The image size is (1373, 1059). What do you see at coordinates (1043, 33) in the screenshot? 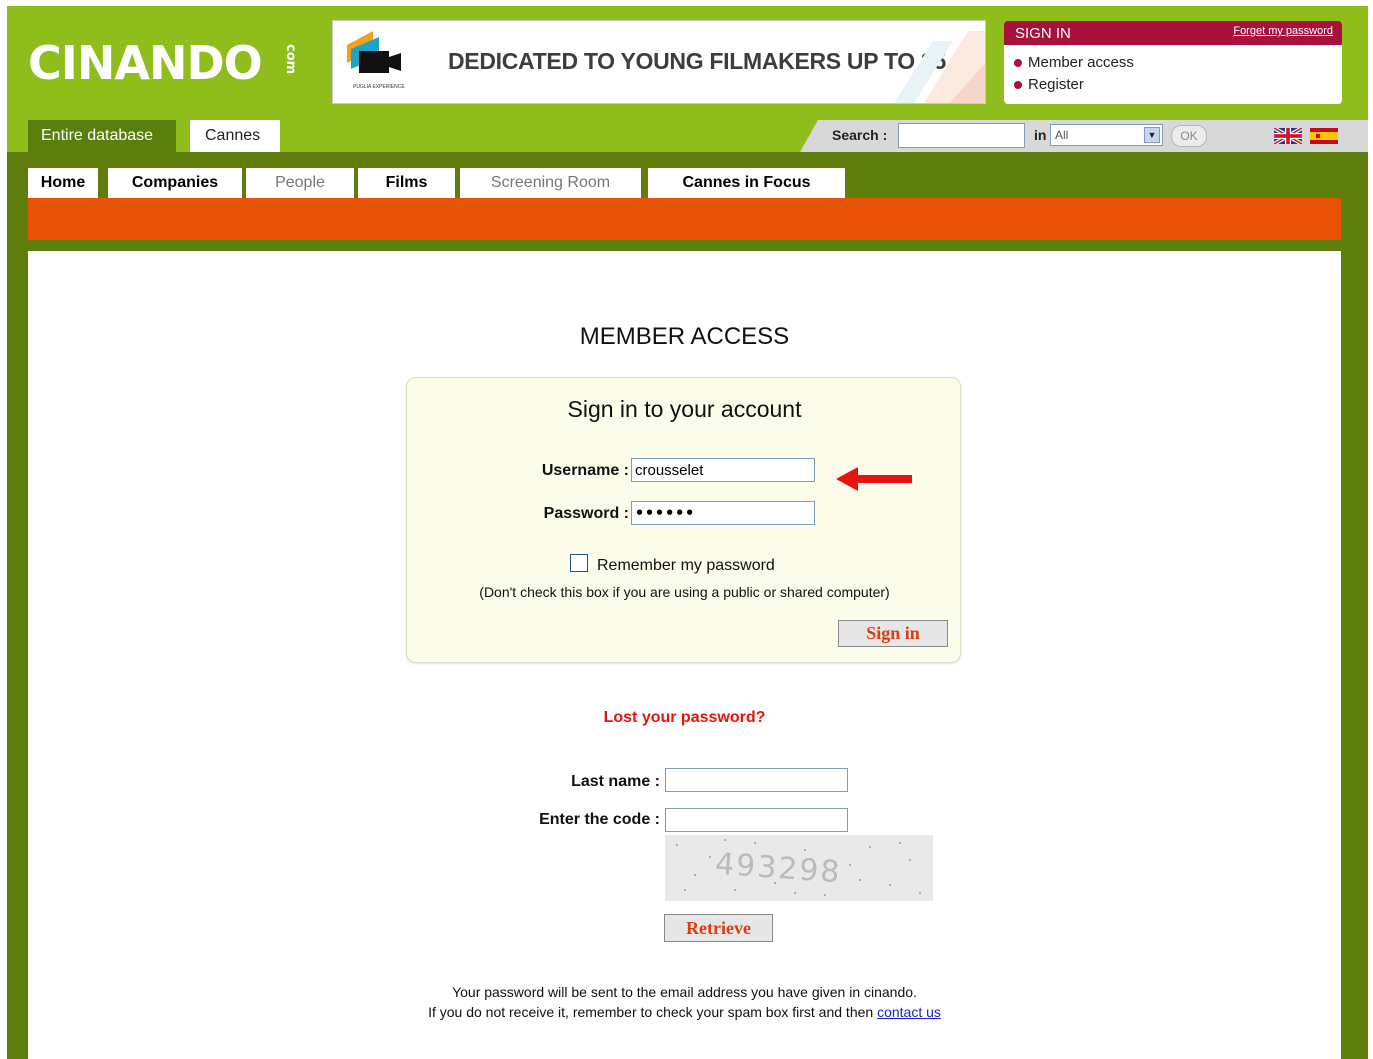
I see `signin-panel-title: SIGN IN` at bounding box center [1043, 33].